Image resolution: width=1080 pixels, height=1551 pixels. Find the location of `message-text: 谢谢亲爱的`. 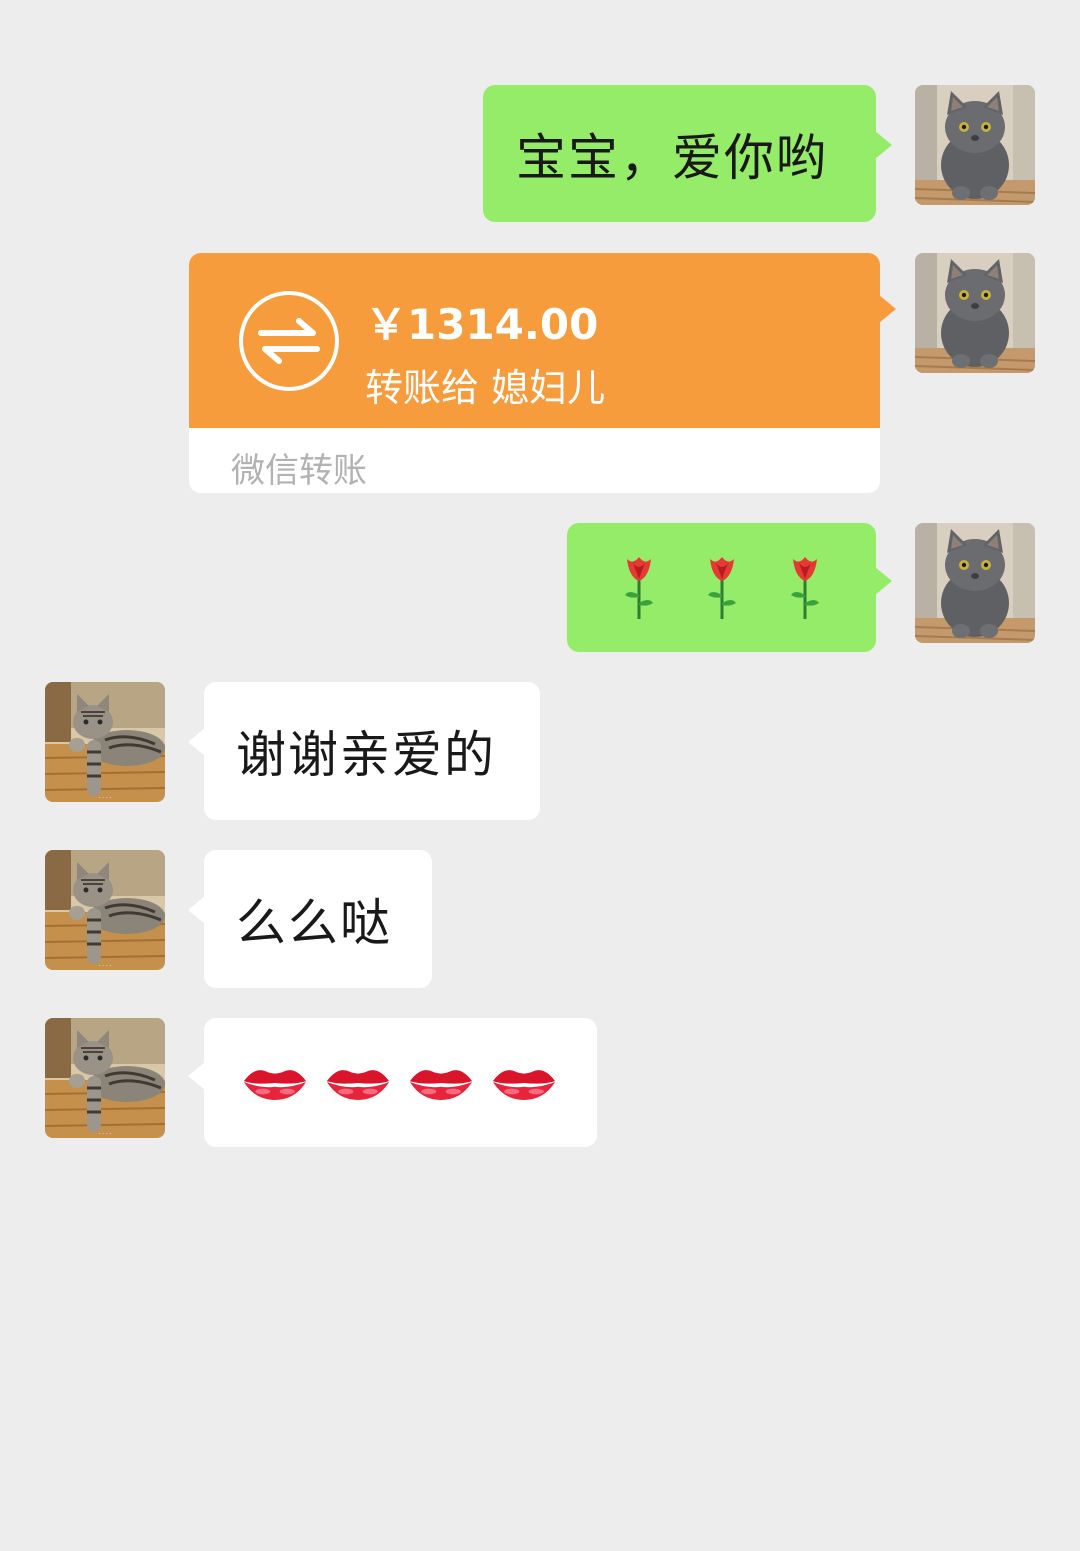

message-text: 谢谢亲爱的 is located at coordinates (366, 755).